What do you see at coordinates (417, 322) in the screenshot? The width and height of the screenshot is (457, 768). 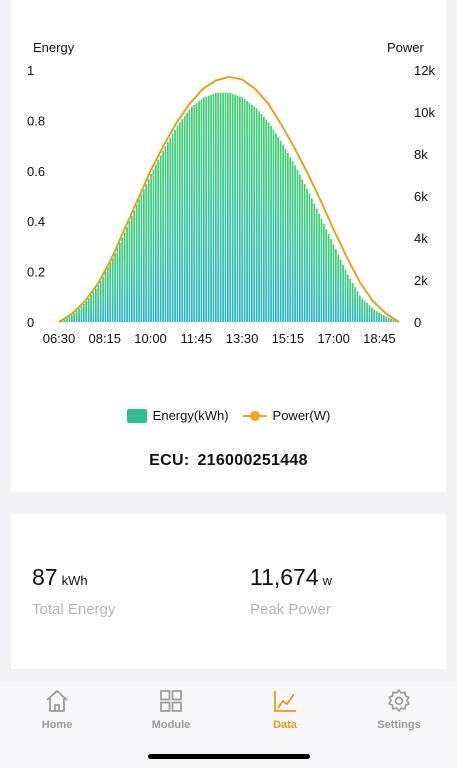 I see `right-tick-label: 0` at bounding box center [417, 322].